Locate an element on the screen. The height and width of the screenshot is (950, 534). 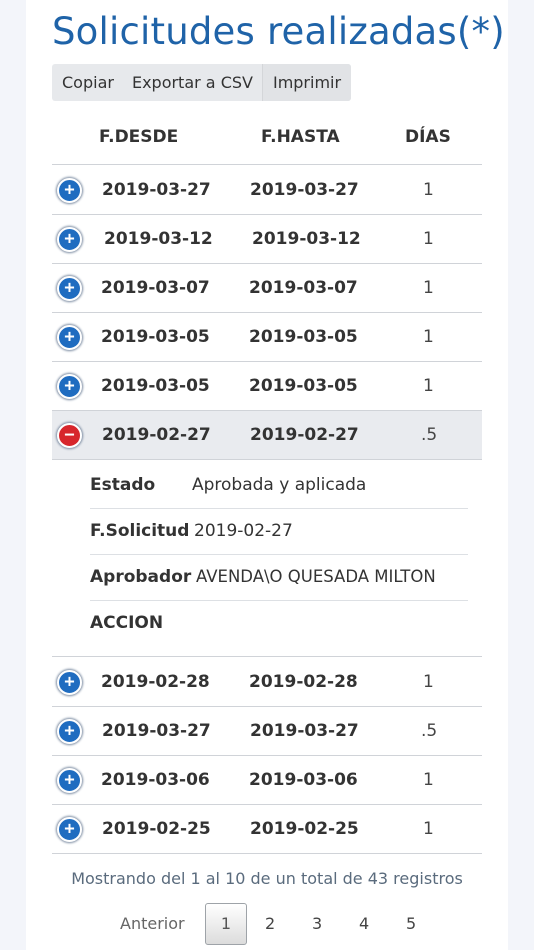
export-csv-button: Exportar a CSV is located at coordinates (192, 82).